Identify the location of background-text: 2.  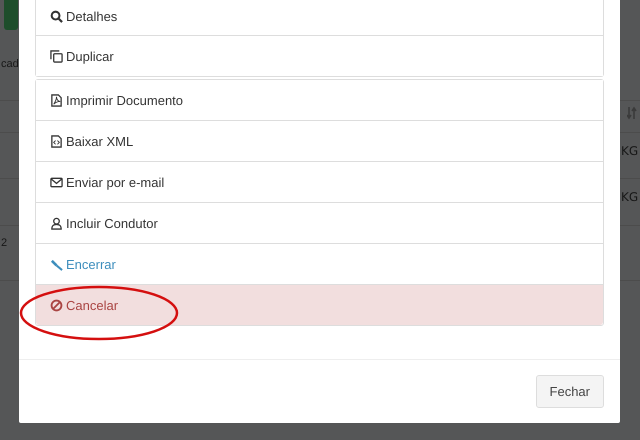
(4, 243).